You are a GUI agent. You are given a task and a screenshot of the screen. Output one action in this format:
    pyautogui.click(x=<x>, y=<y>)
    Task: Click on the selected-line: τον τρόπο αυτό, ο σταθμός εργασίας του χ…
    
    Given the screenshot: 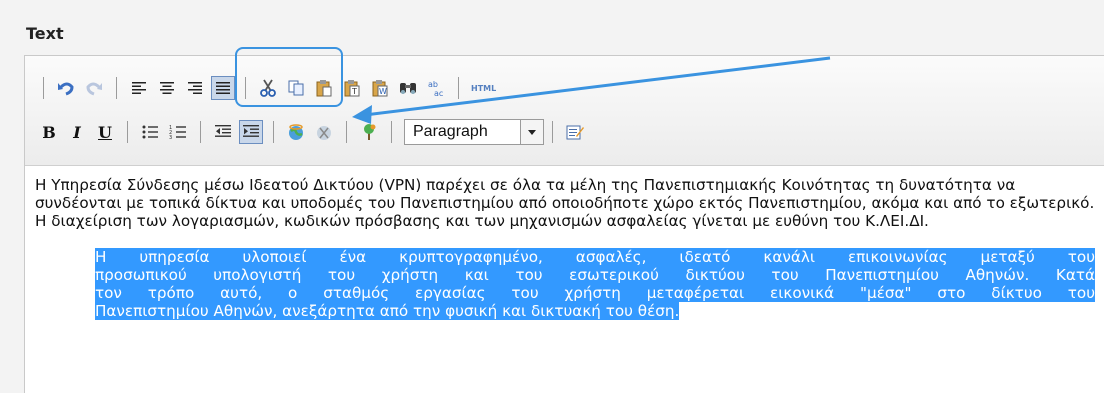 What is the action you would take?
    pyautogui.click(x=595, y=293)
    